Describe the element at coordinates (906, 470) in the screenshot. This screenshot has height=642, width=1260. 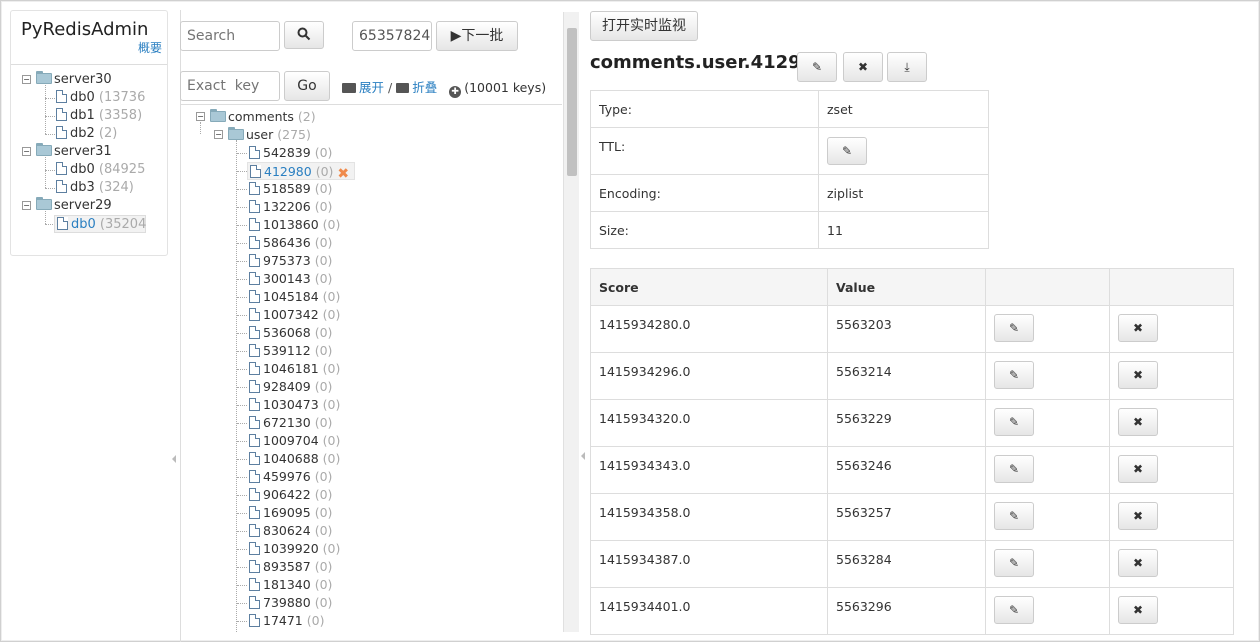
I see `value-cell: 5563246` at that location.